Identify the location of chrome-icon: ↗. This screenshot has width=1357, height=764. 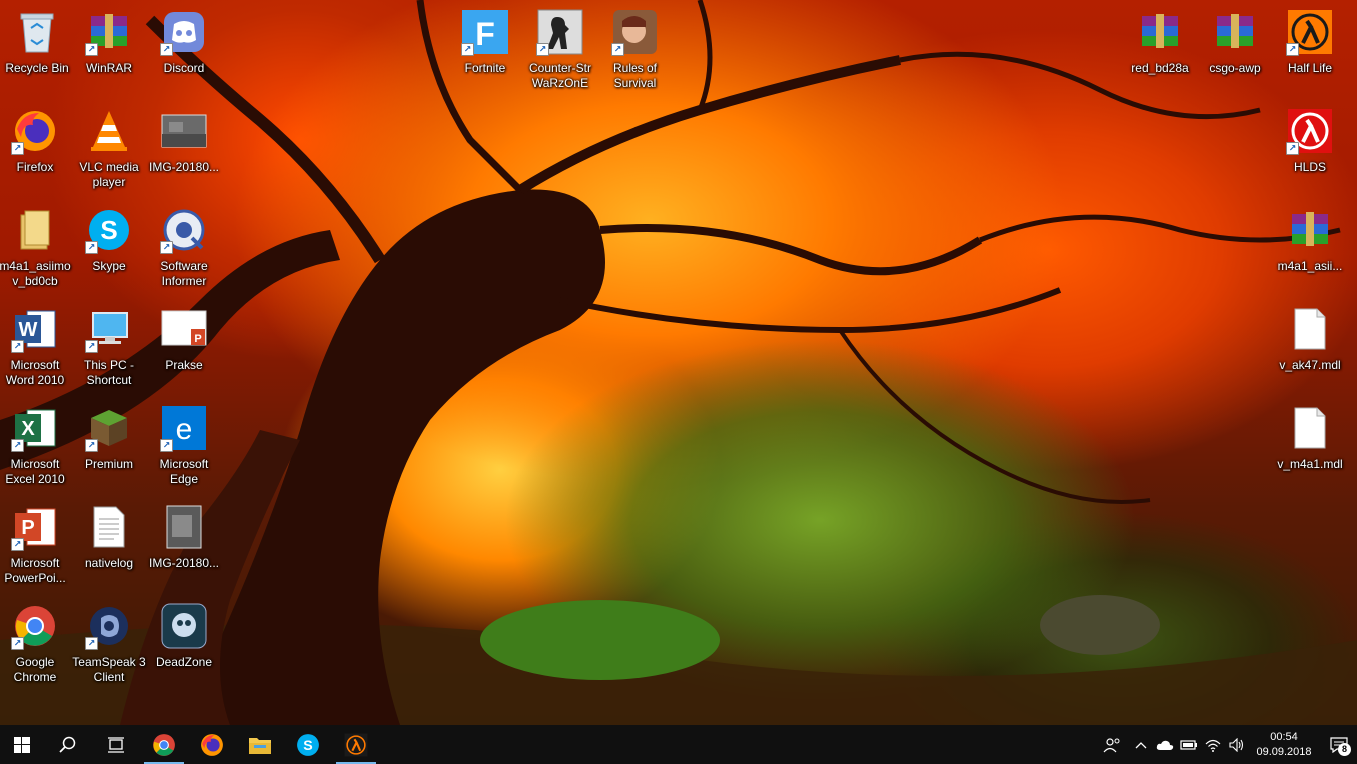
(35, 626).